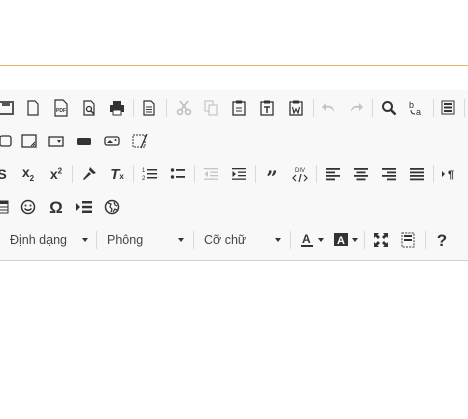  I want to click on button-icon, so click(84, 141).